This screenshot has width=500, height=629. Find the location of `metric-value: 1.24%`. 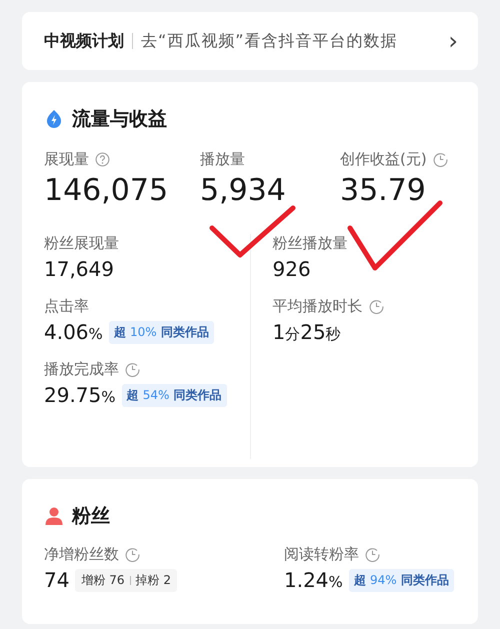

metric-value: 1.24% is located at coordinates (313, 580).